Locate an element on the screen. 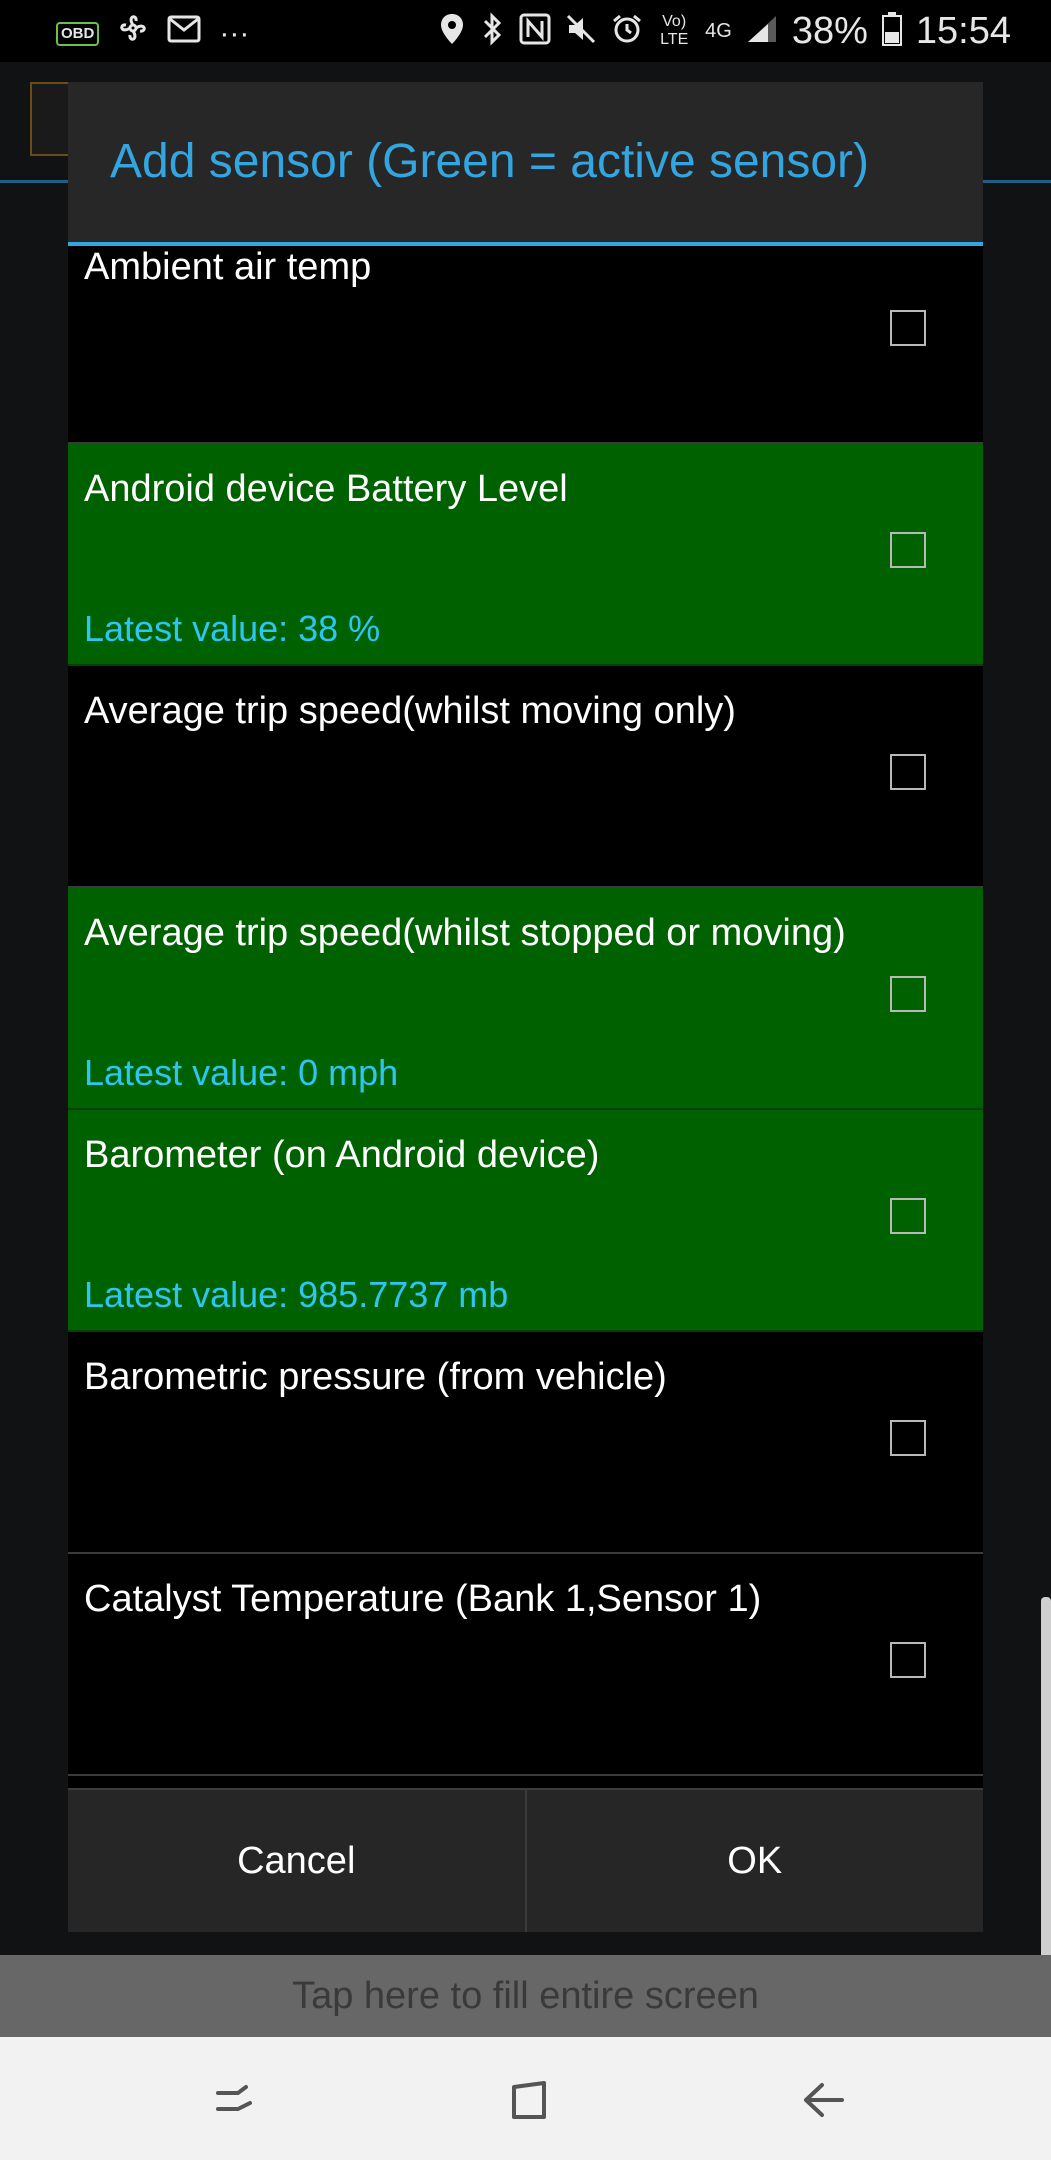  fill-screen-bar: Tap here to fill entire screen is located at coordinates (525, 1996).